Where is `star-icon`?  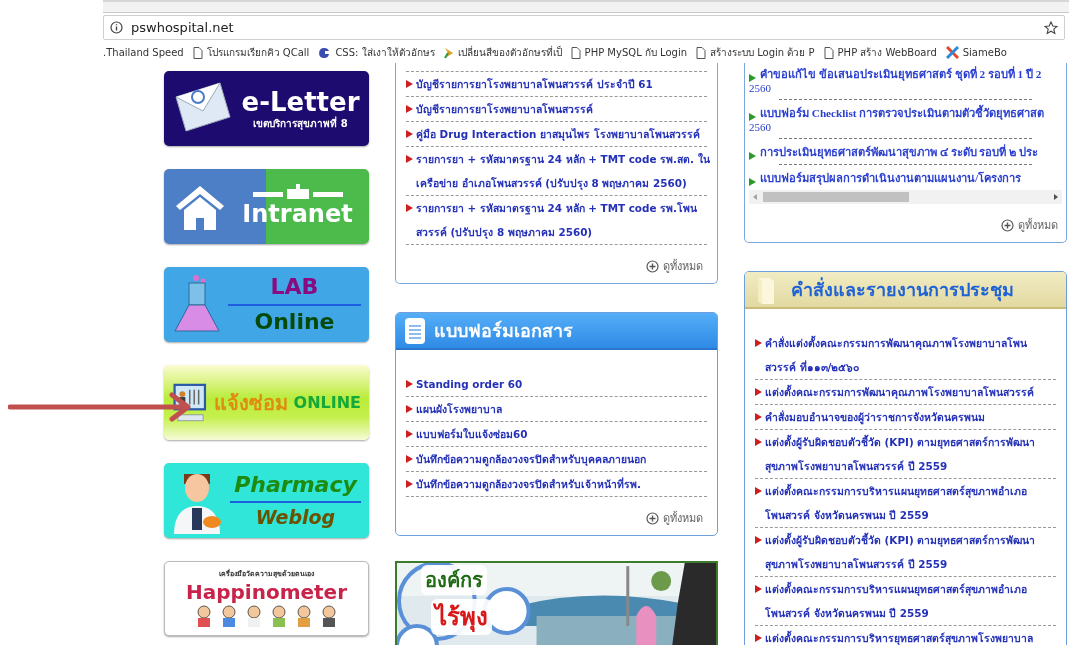
star-icon is located at coordinates (1051, 27).